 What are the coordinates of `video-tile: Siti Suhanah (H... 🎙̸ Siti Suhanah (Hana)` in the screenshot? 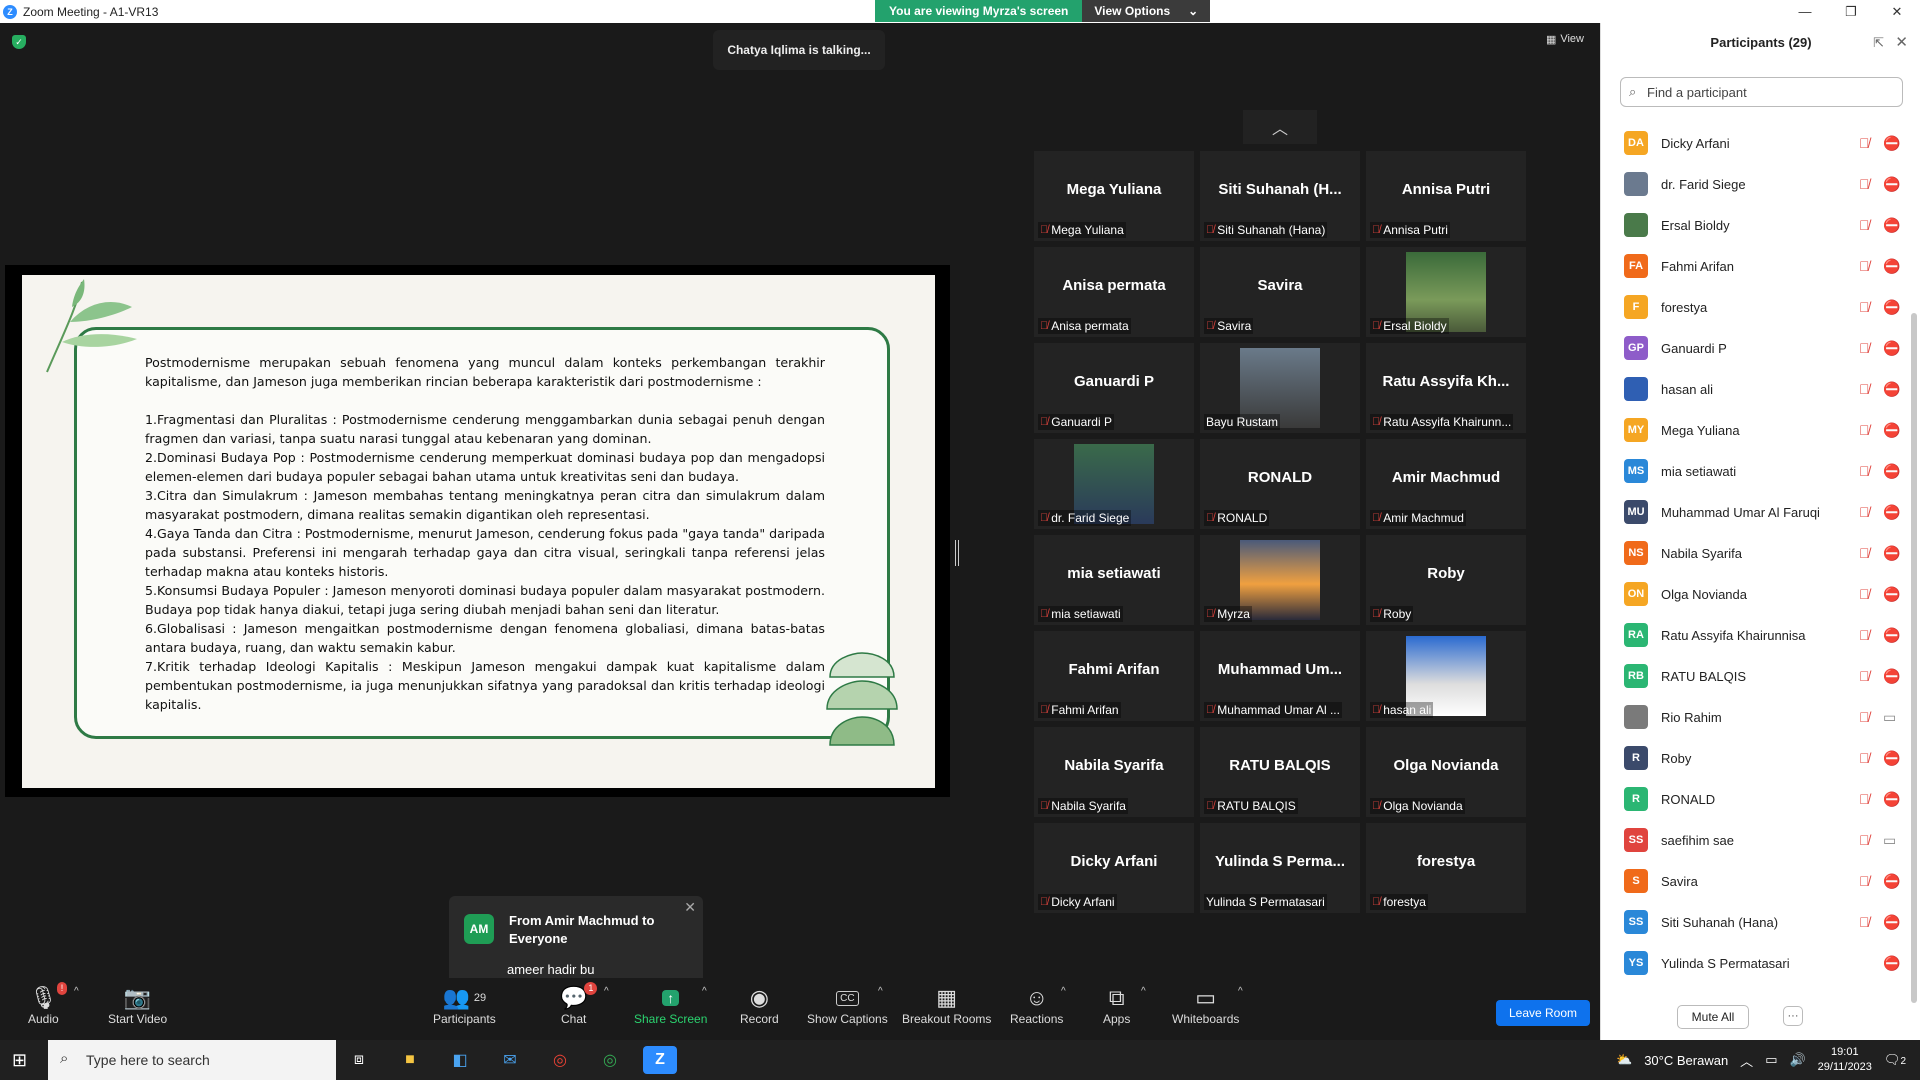 It's located at (1280, 196).